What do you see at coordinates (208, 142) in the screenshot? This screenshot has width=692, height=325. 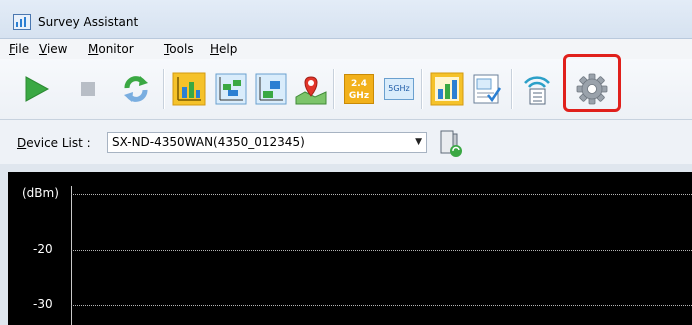 I see `device-list-selected-value: SX-ND-4350WAN(4350_012345)` at bounding box center [208, 142].